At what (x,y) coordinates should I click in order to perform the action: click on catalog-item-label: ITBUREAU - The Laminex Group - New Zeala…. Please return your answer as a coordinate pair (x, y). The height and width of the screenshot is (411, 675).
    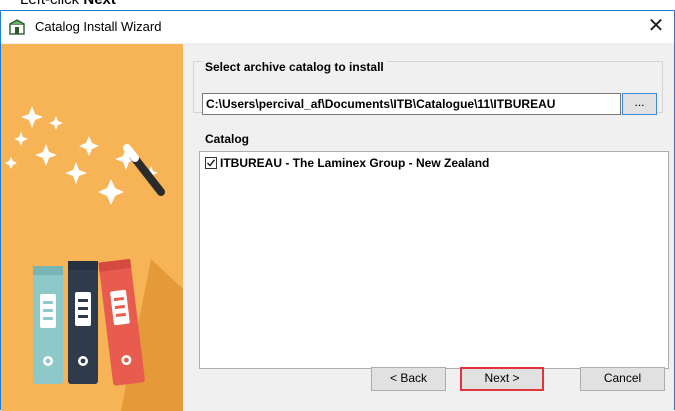
    Looking at the image, I should click on (355, 163).